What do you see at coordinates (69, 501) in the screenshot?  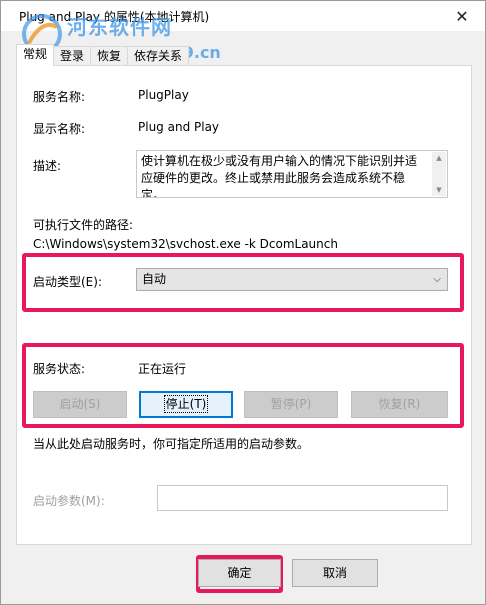 I see `start-params-label: 启动参数(M):` at bounding box center [69, 501].